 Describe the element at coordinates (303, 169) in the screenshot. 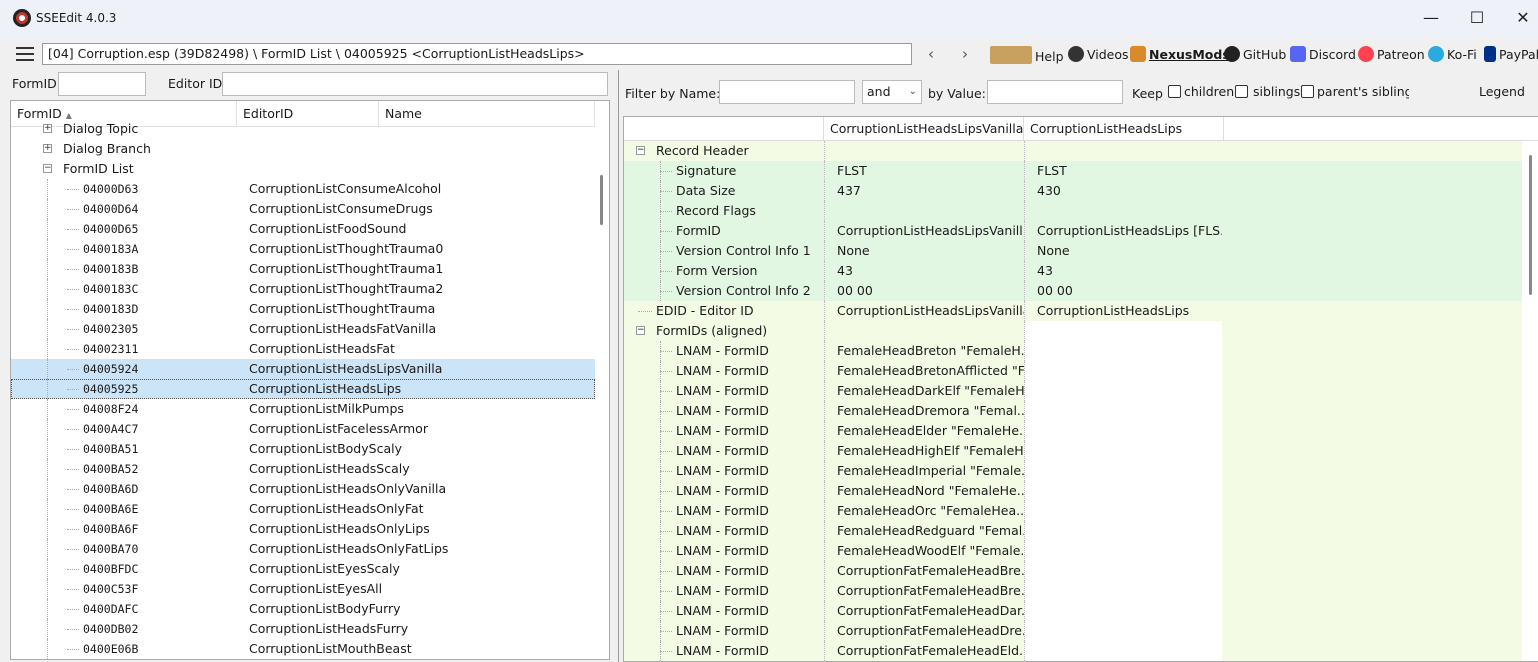

I see `tree-group-formid-list: − FormID List` at that location.